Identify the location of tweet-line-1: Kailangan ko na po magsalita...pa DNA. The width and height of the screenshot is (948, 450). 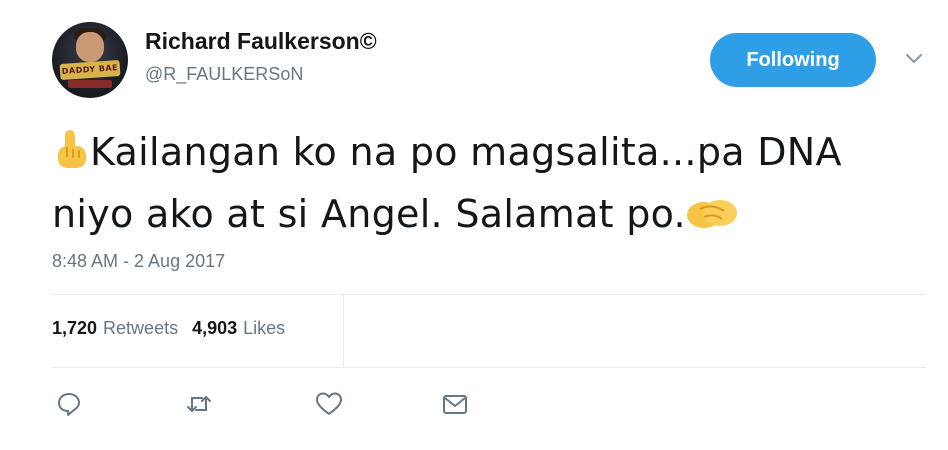
(466, 152).